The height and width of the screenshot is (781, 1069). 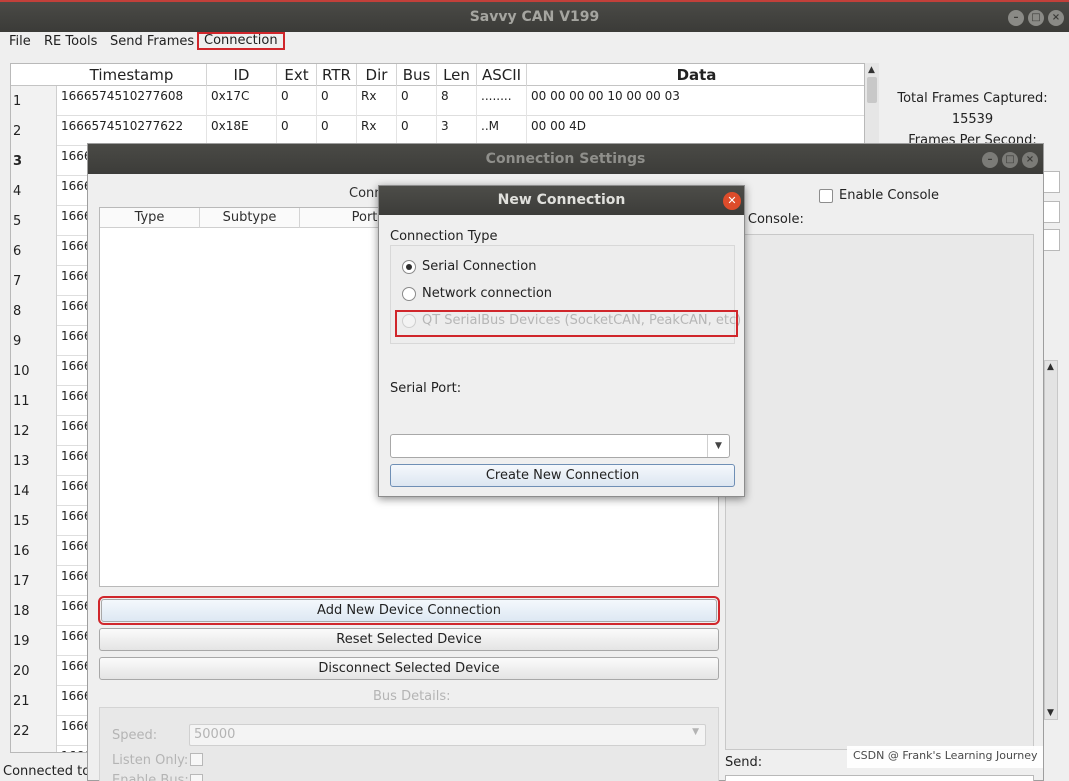 I want to click on row-number: 18, so click(x=34, y=611).